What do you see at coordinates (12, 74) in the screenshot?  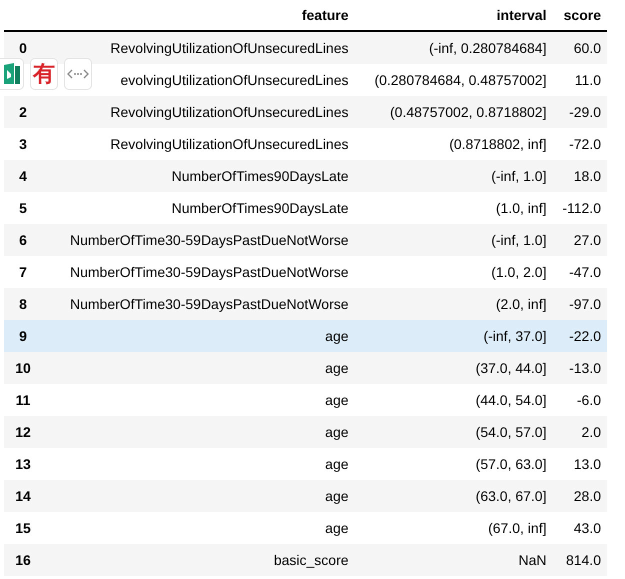 I see `book-icon` at bounding box center [12, 74].